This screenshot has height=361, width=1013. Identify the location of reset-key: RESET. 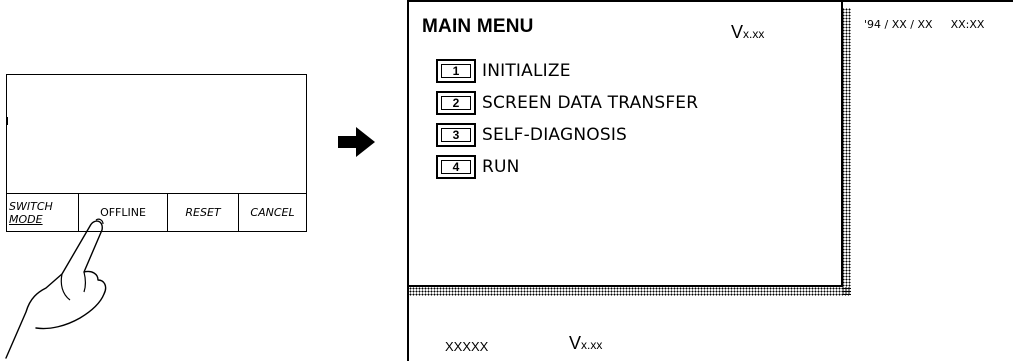
(203, 212).